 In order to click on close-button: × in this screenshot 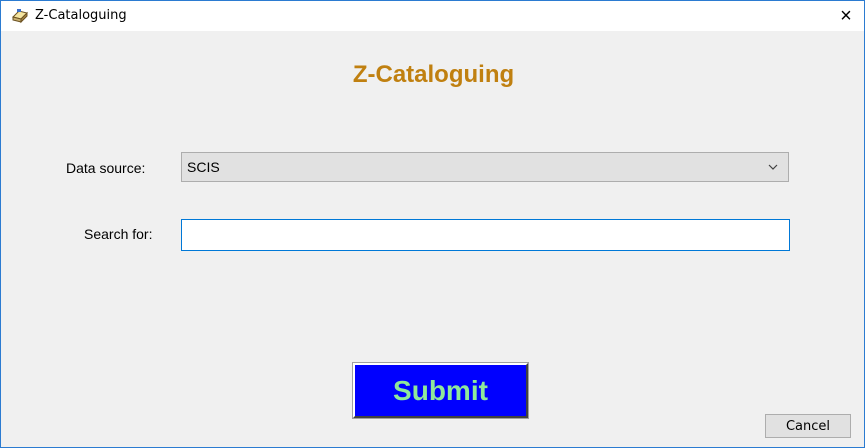, I will do `click(846, 16)`.